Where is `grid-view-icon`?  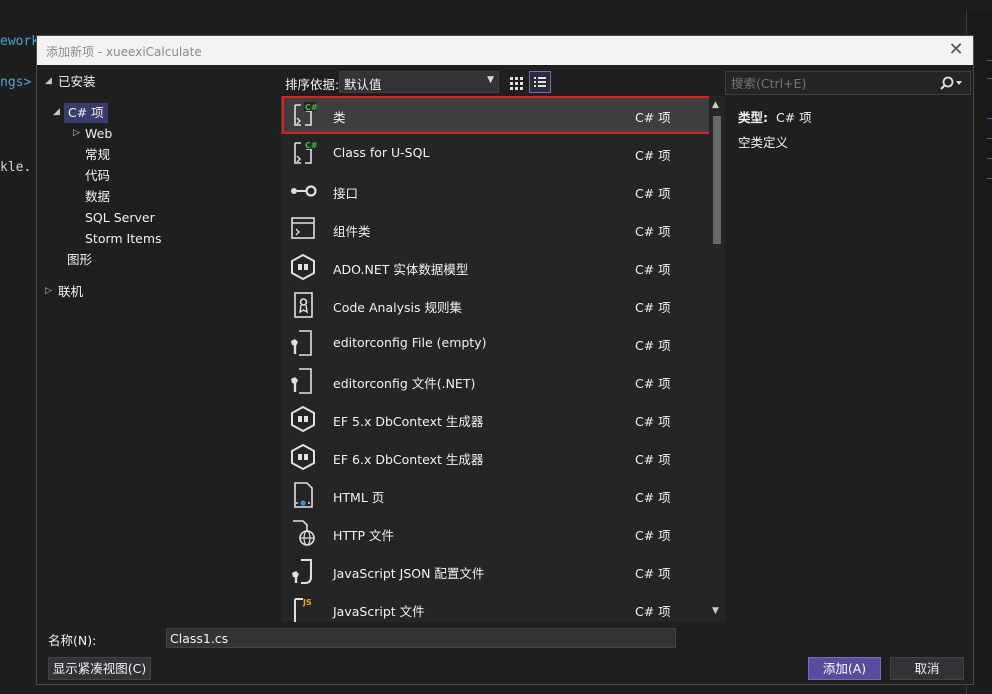 grid-view-icon is located at coordinates (516, 83).